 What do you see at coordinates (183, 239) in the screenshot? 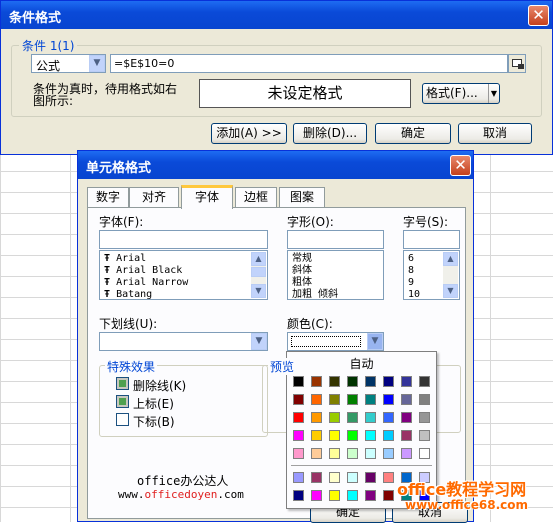
I see `font-input` at bounding box center [183, 239].